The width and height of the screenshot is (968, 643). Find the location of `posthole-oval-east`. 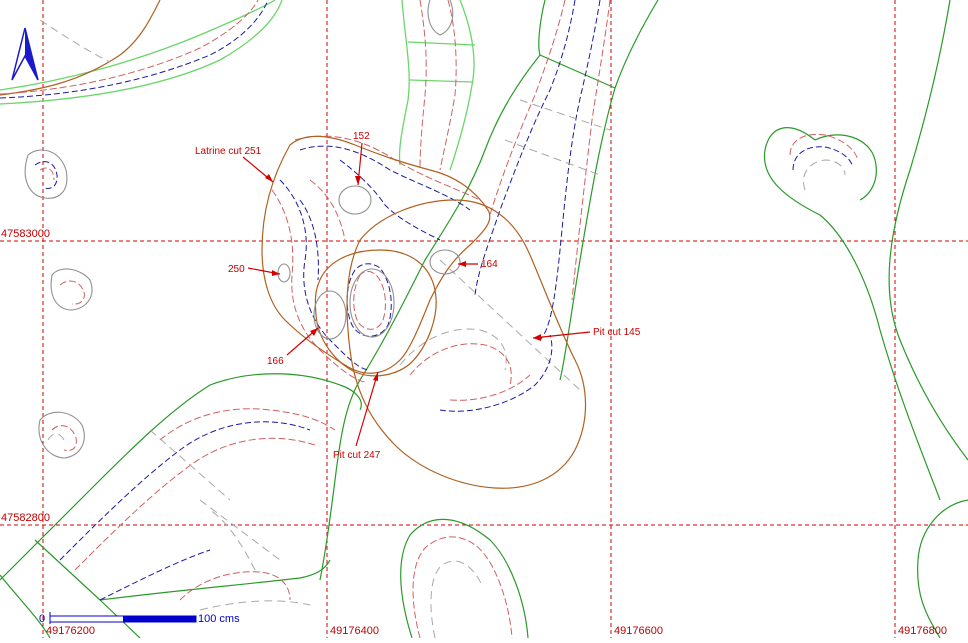

posthole-oval-east is located at coordinates (372, 303).